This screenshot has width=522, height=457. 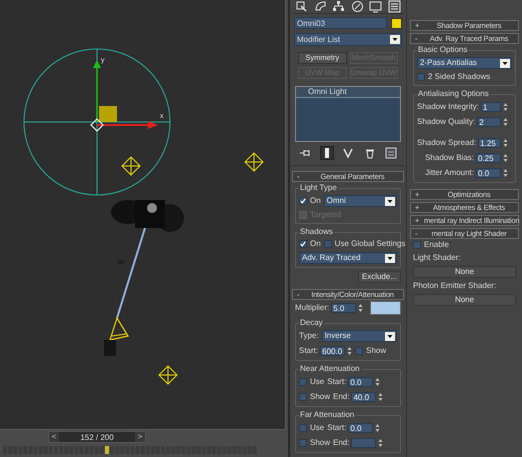 What do you see at coordinates (339, 6) in the screenshot?
I see `hierarchy-icon` at bounding box center [339, 6].